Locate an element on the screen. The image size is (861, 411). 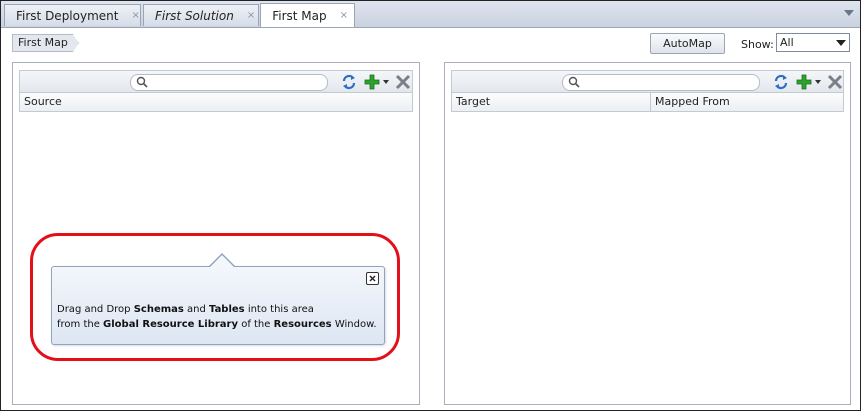
source-search-field is located at coordinates (229, 82).